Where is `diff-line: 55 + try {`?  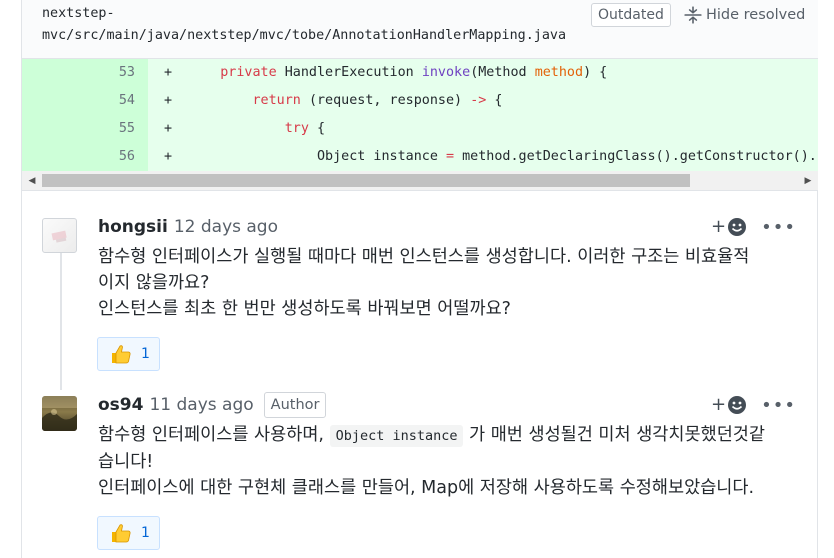 diff-line: 55 + try { is located at coordinates (420, 129).